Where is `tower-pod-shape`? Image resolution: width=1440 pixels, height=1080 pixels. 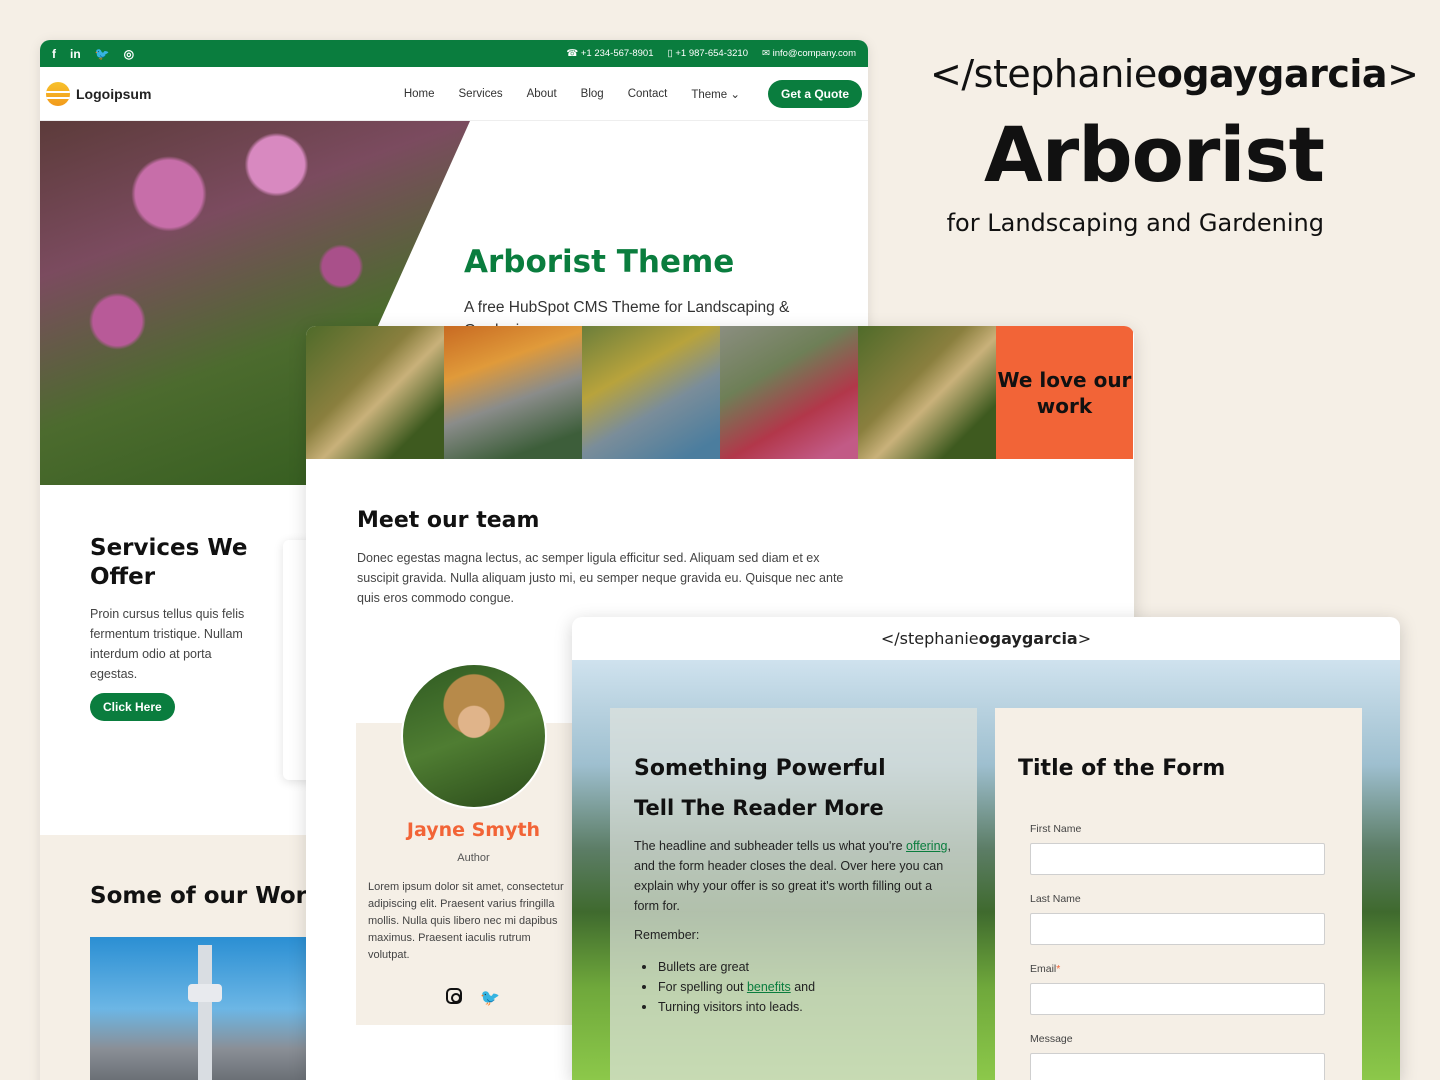
tower-pod-shape is located at coordinates (205, 993).